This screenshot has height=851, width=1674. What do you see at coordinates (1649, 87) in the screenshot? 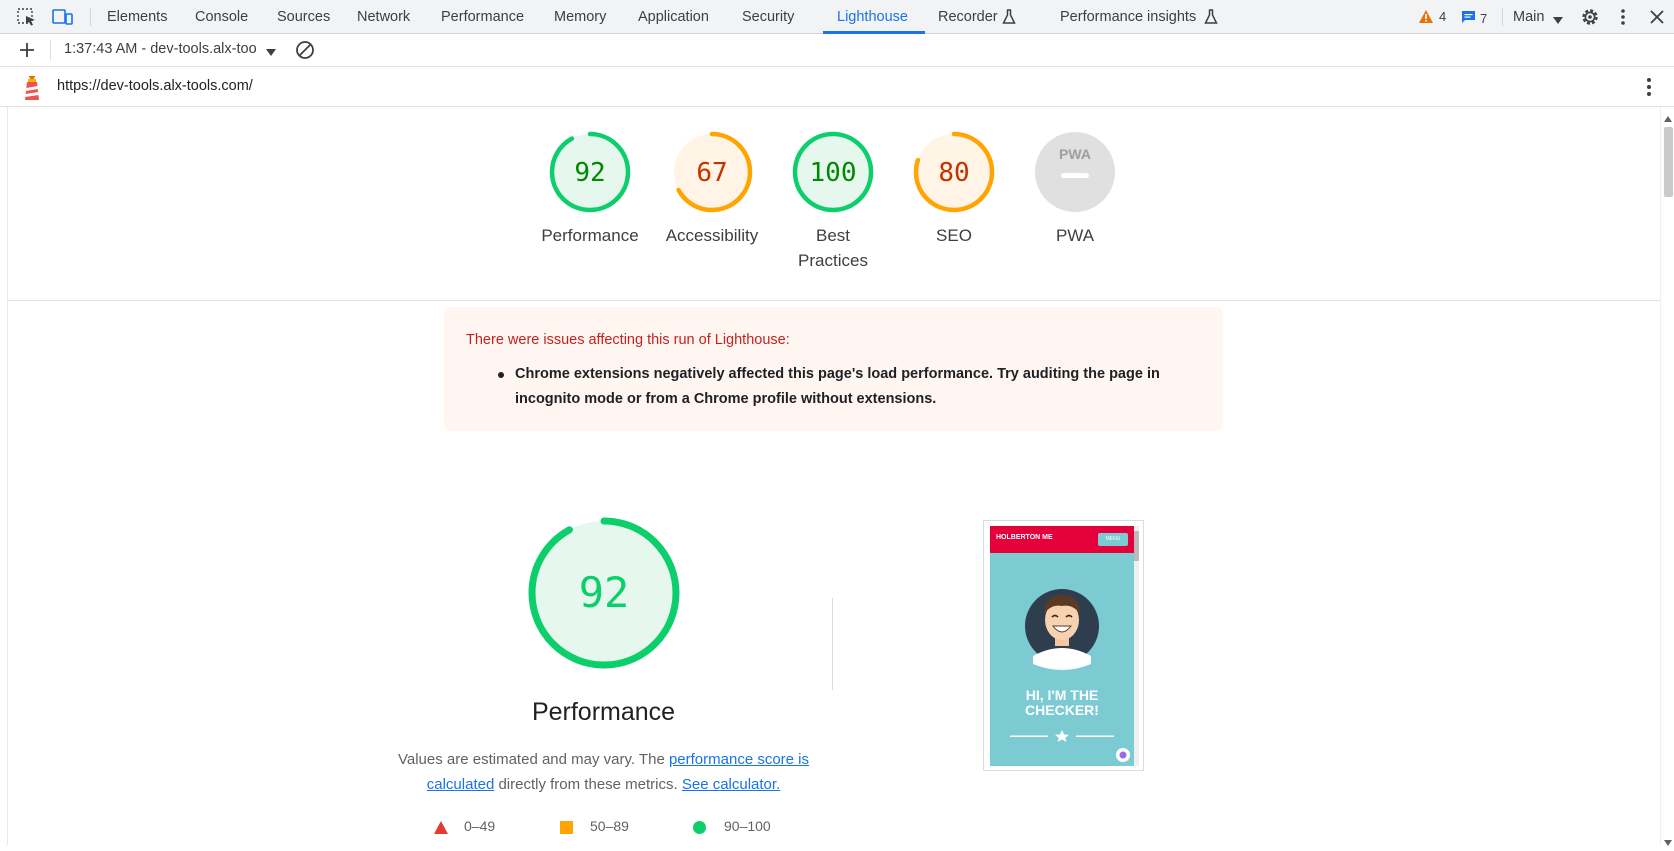
I see `report-menu-icon` at bounding box center [1649, 87].